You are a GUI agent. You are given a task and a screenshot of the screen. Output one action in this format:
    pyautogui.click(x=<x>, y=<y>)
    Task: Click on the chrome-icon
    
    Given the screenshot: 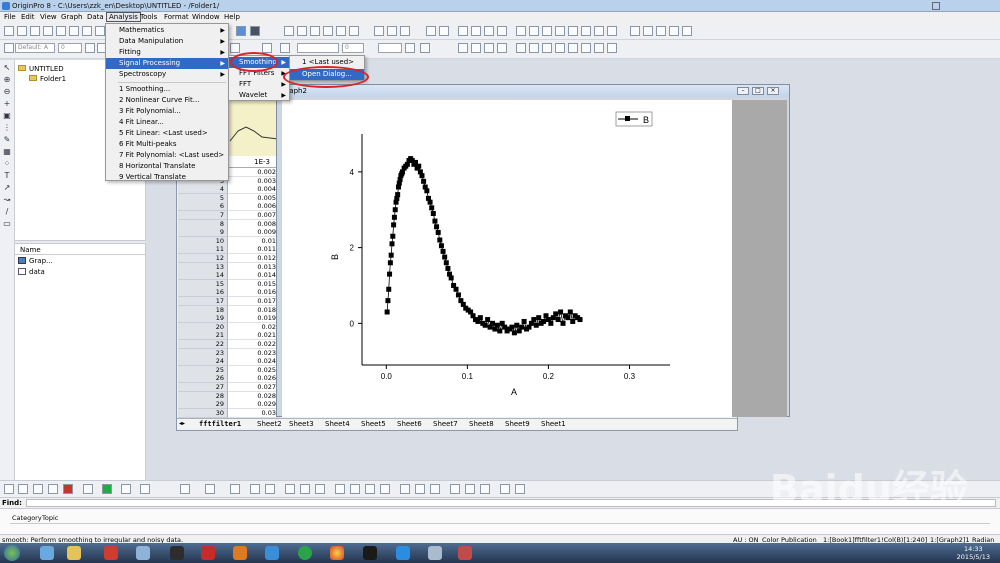 What is the action you would take?
    pyautogui.click(x=337, y=553)
    